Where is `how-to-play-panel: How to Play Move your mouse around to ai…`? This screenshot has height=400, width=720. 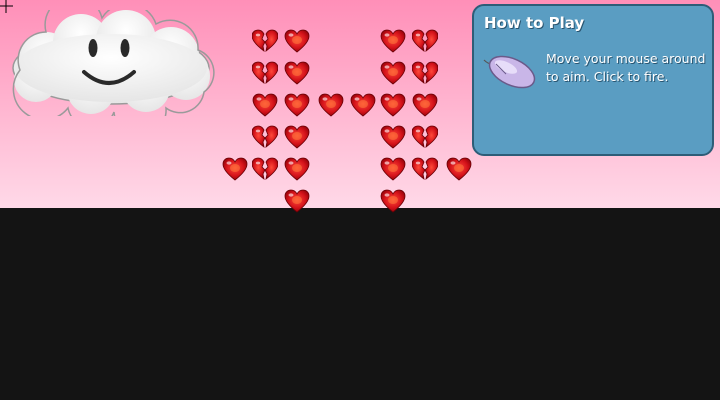 how-to-play-panel: How to Play Move your mouse around to ai… is located at coordinates (593, 80).